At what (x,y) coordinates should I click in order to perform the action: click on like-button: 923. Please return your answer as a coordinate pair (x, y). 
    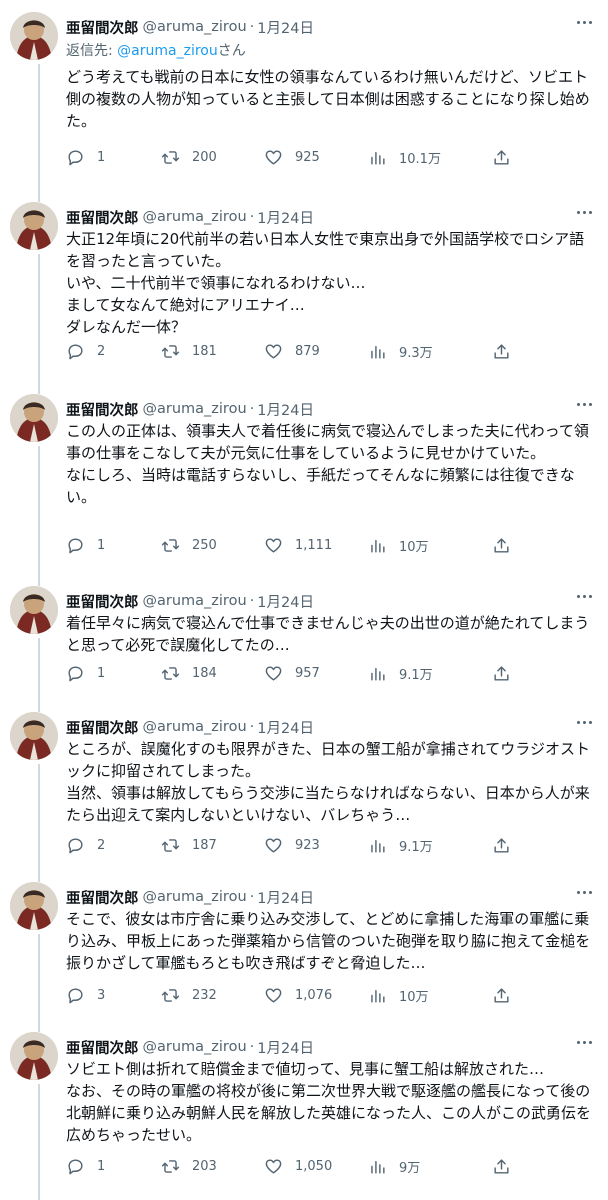
    Looking at the image, I should click on (292, 845).